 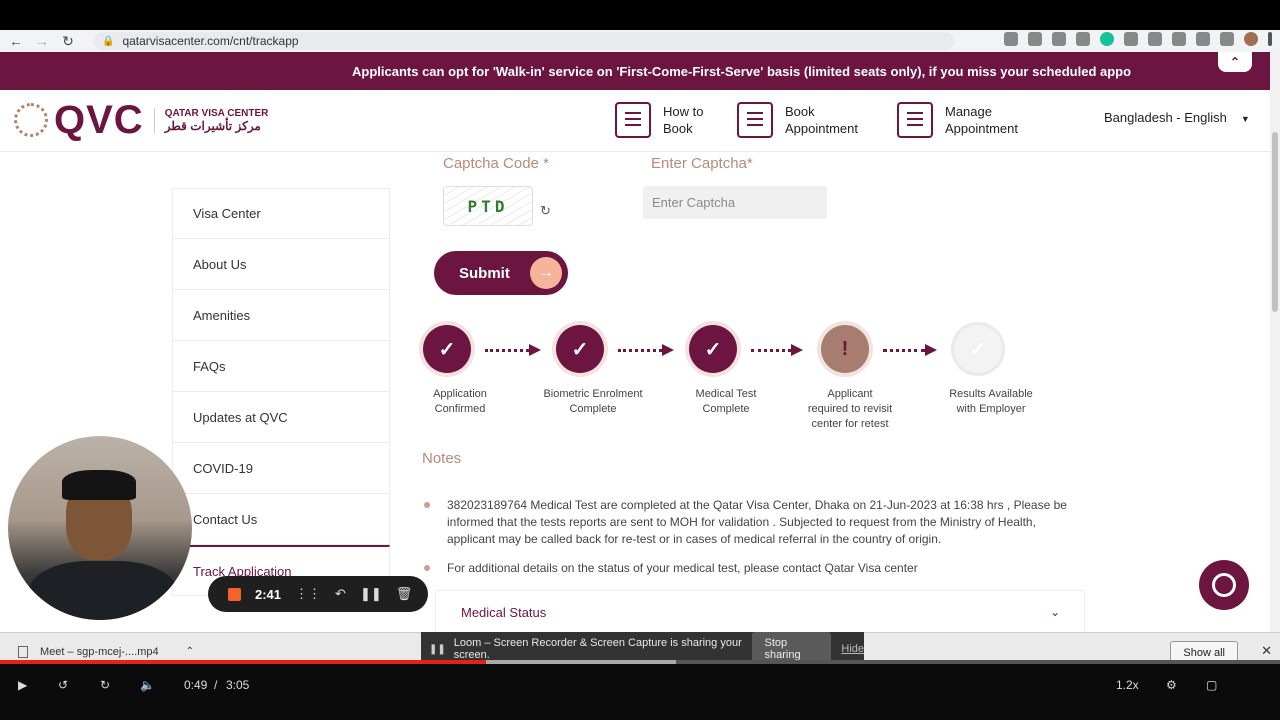 What do you see at coordinates (684, 120) in the screenshot?
I see `menu-how-to-book: How to Book` at bounding box center [684, 120].